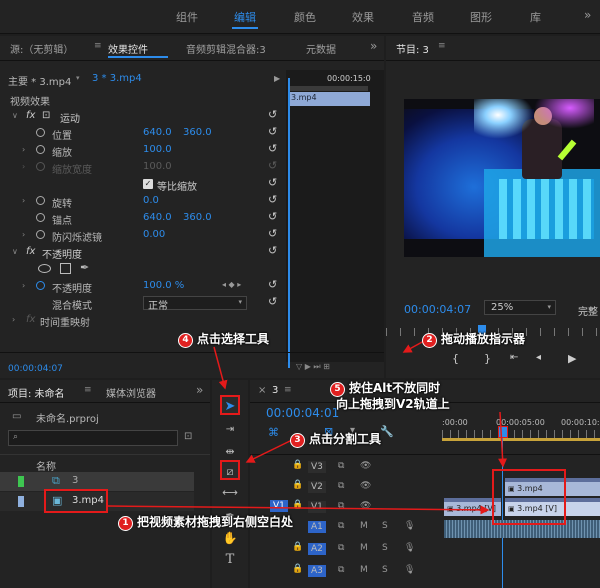 The height and width of the screenshot is (588, 600). Describe the element at coordinates (335, 439) in the screenshot. I see `annotation-step-3: 3 点击分割工具` at that location.